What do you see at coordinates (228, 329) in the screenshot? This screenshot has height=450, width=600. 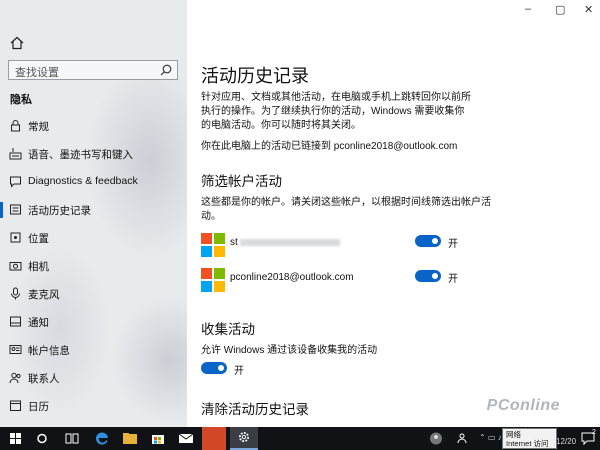 I see `collect-heading: 收集活动` at bounding box center [228, 329].